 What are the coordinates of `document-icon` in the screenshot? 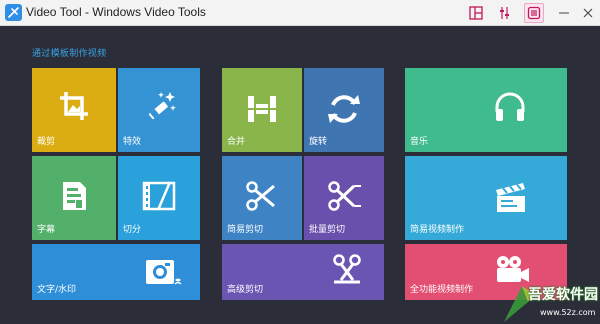 It's located at (74, 196).